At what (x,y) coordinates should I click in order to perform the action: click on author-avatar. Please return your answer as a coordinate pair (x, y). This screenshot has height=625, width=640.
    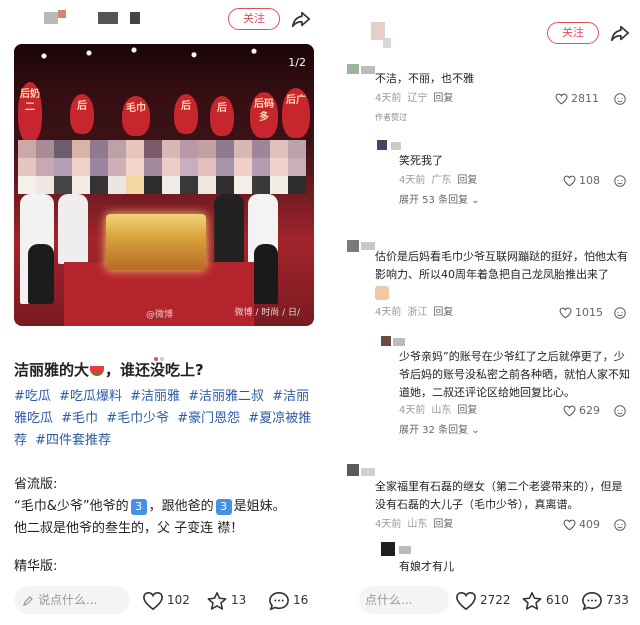
    Looking at the image, I should click on (51, 18).